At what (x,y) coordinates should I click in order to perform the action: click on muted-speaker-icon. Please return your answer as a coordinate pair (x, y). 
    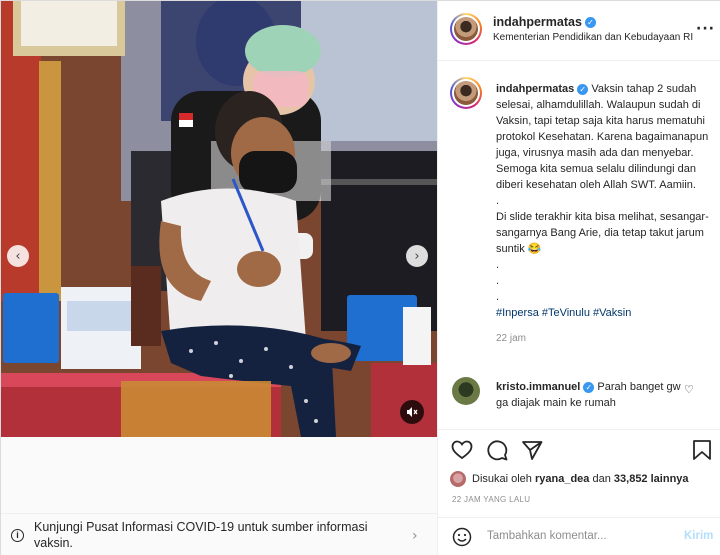
    Looking at the image, I should click on (412, 412).